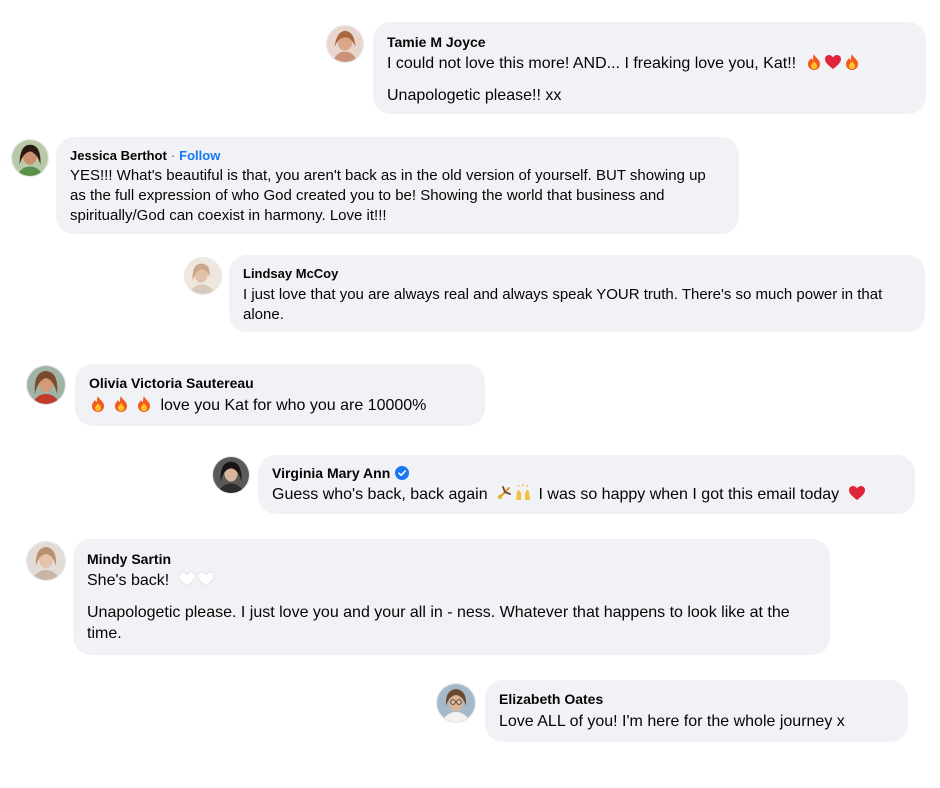 This screenshot has width=940, height=788. What do you see at coordinates (129, 559) in the screenshot?
I see `comment-author: Mindy Sartin` at bounding box center [129, 559].